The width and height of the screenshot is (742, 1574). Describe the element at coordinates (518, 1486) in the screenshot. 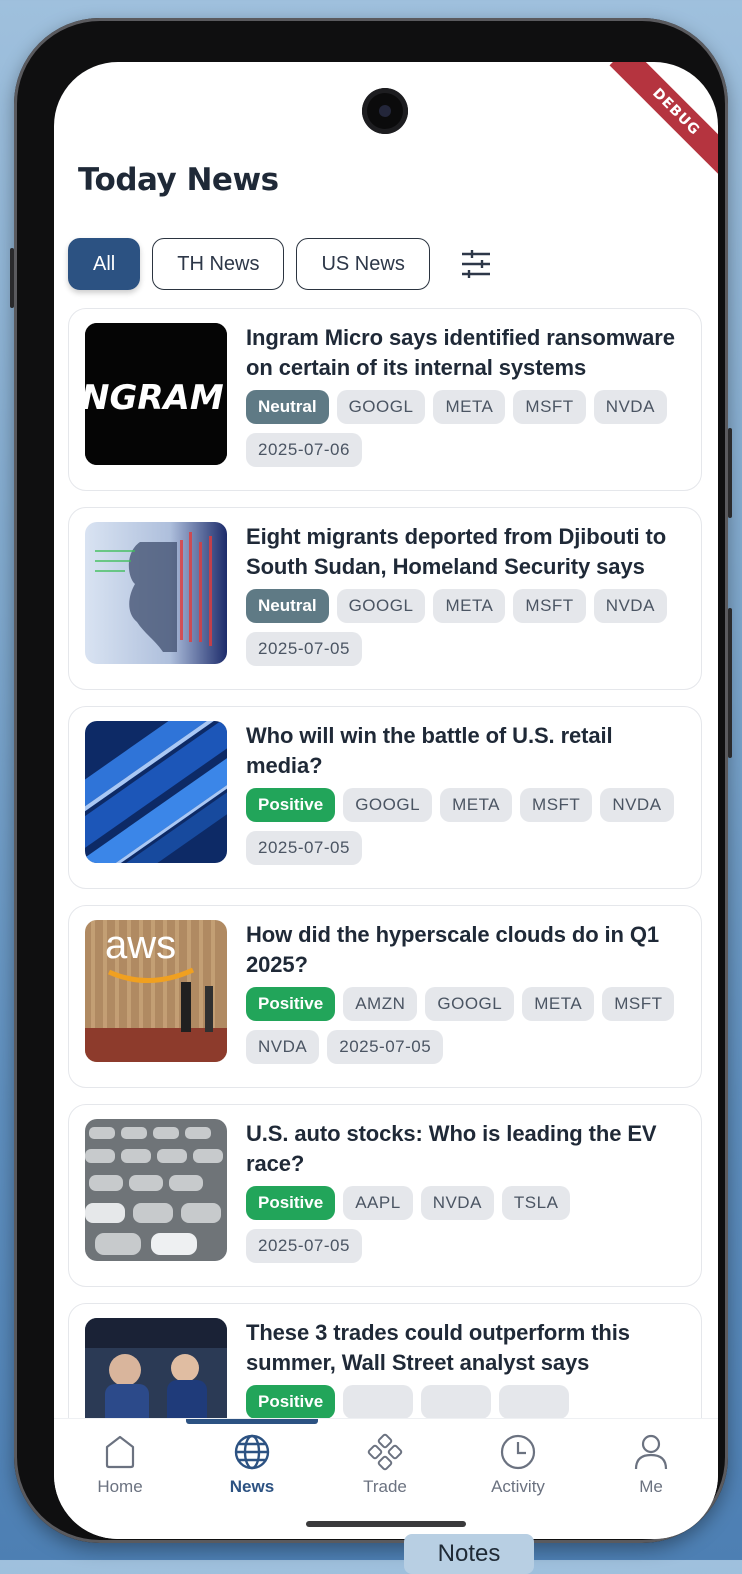

I see `nav-label: Activity` at that location.